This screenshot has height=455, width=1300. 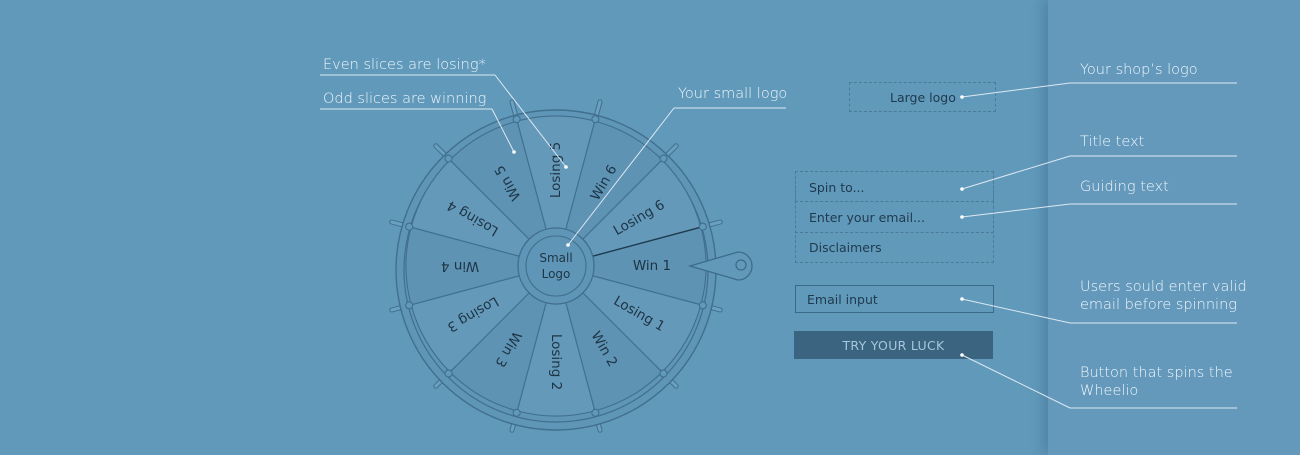 I want to click on email-input: Email input, so click(x=894, y=299).